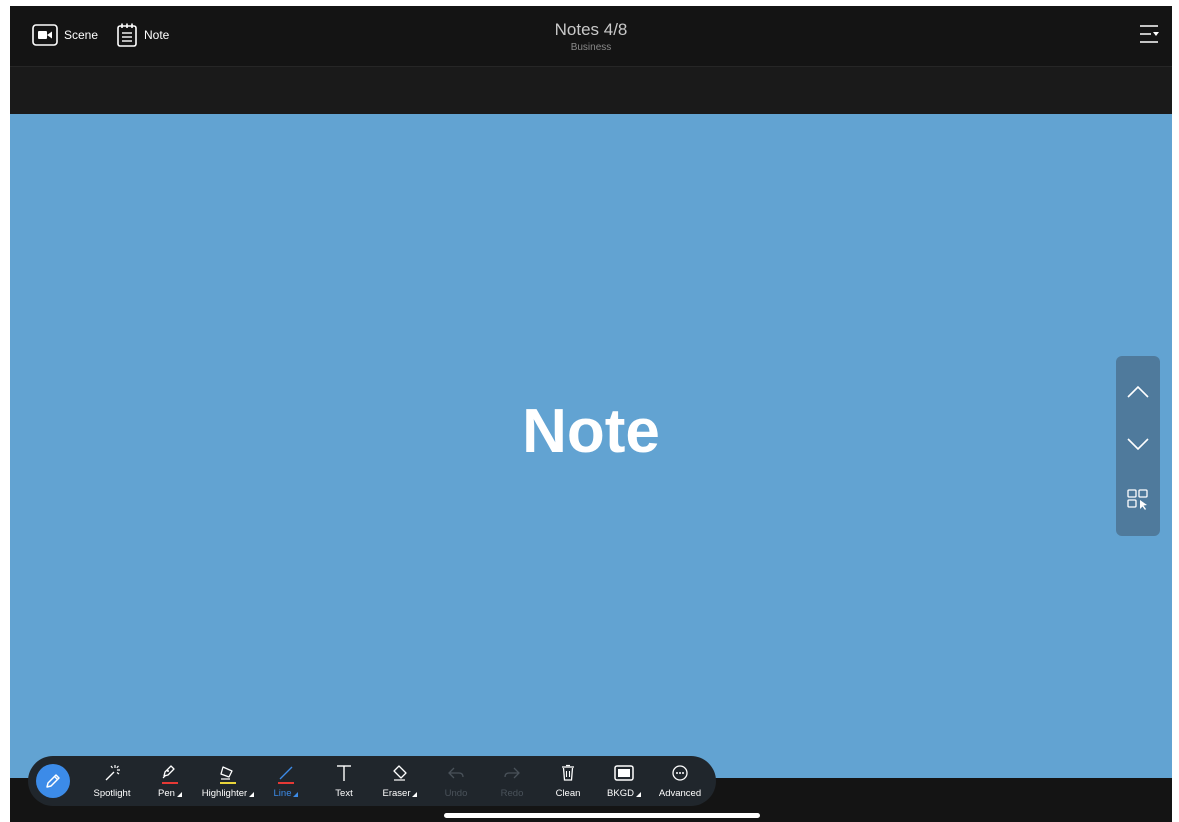  Describe the element at coordinates (456, 793) in the screenshot. I see `undo-label: Undo` at that location.